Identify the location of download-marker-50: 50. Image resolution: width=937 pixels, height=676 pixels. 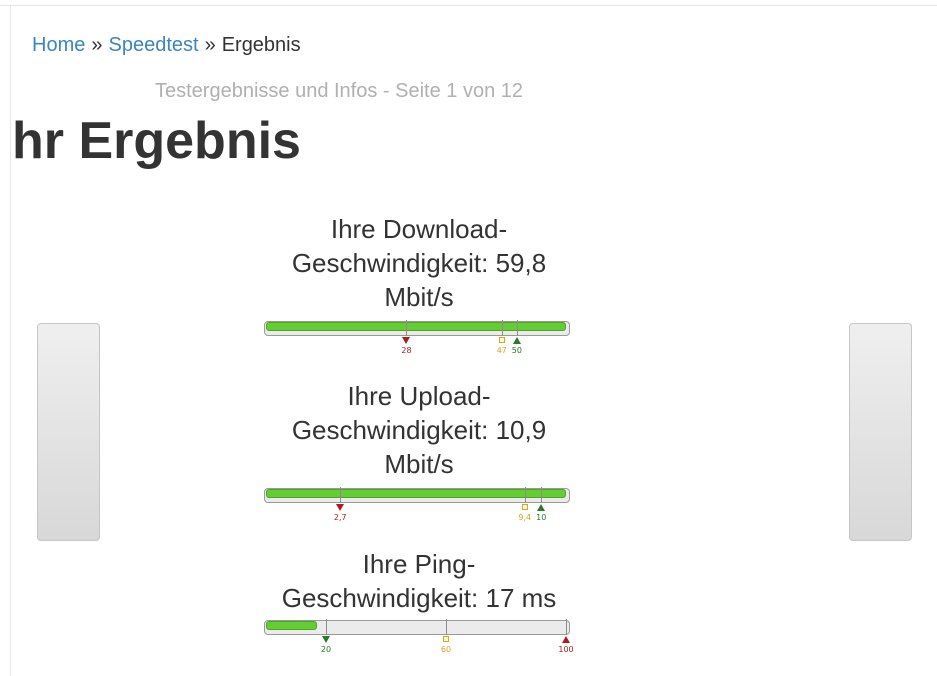
(517, 338).